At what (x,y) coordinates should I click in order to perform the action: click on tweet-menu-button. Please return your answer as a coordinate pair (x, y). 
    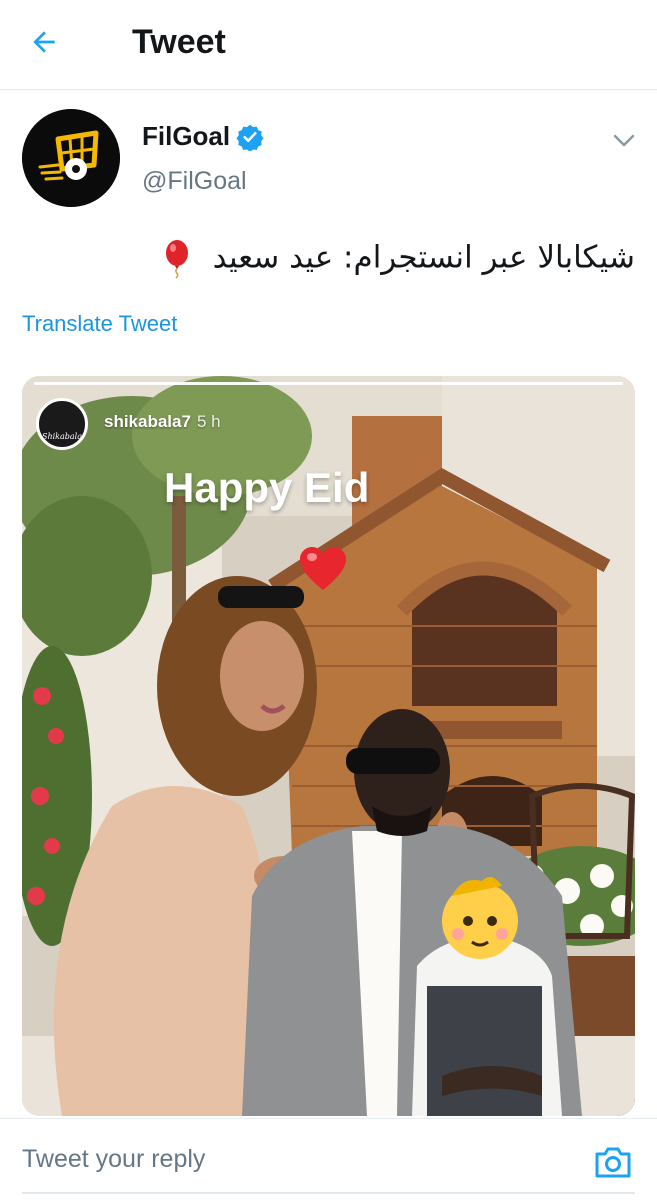
    Looking at the image, I should click on (624, 141).